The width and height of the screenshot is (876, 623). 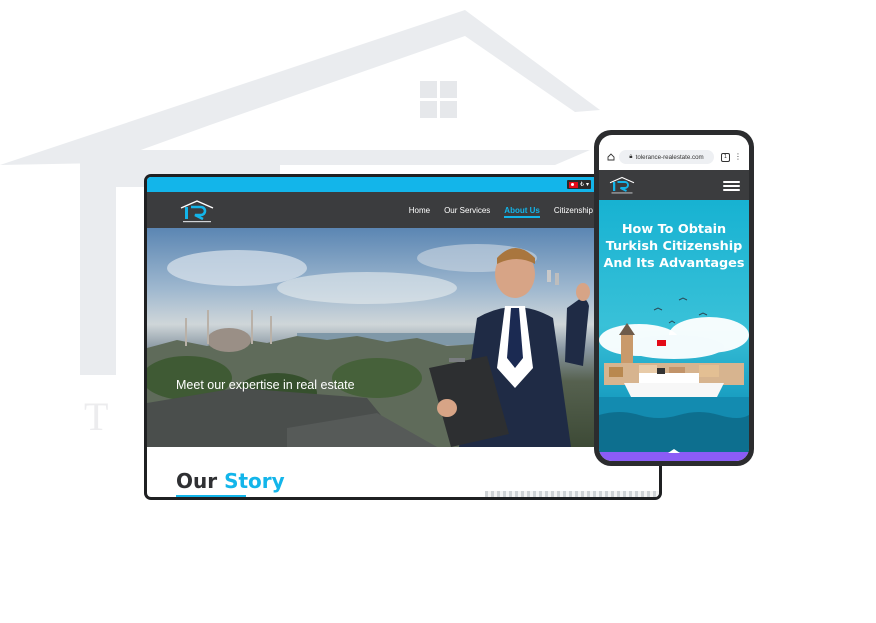 I want to click on currency-symbol: ₺, so click(x=582, y=184).